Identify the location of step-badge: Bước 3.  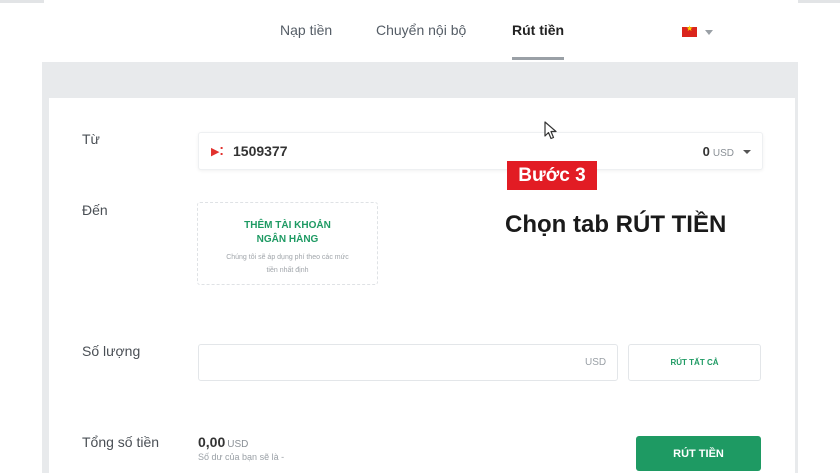
(552, 175).